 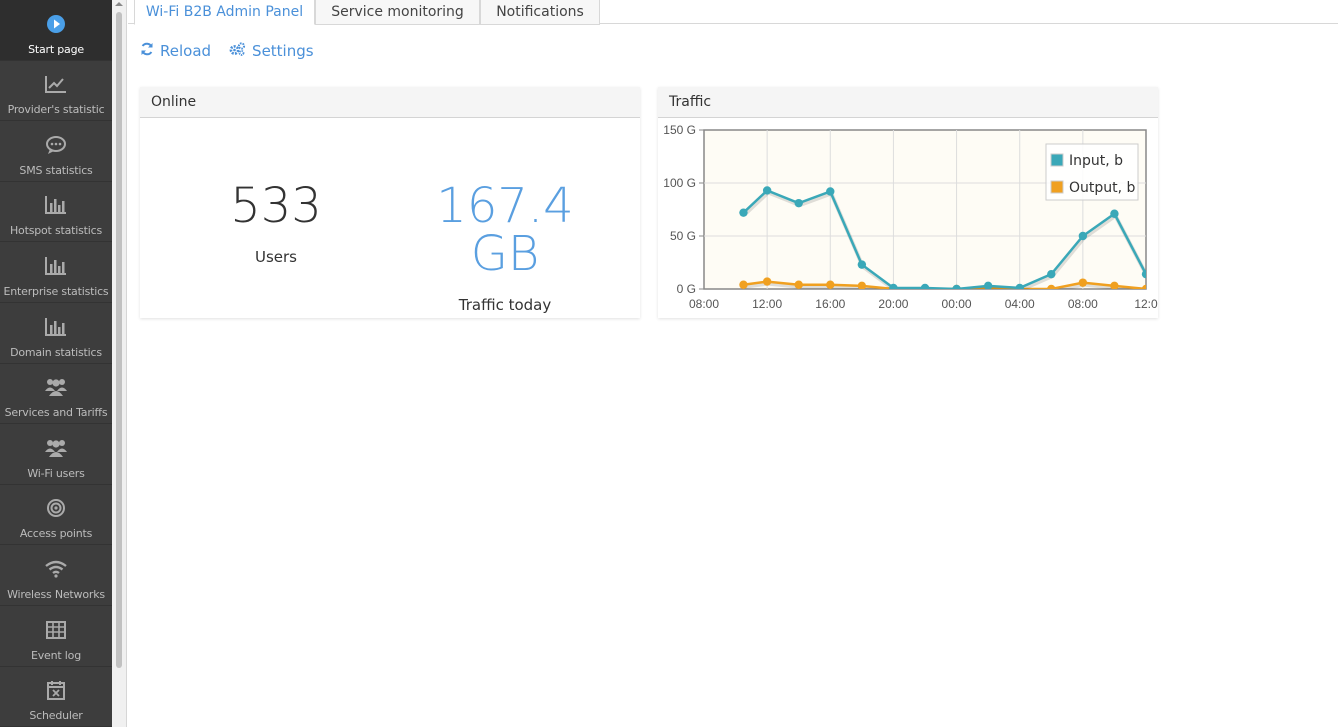 What do you see at coordinates (55, 231) in the screenshot?
I see `sidebar-item-label: Hotspot statistics` at bounding box center [55, 231].